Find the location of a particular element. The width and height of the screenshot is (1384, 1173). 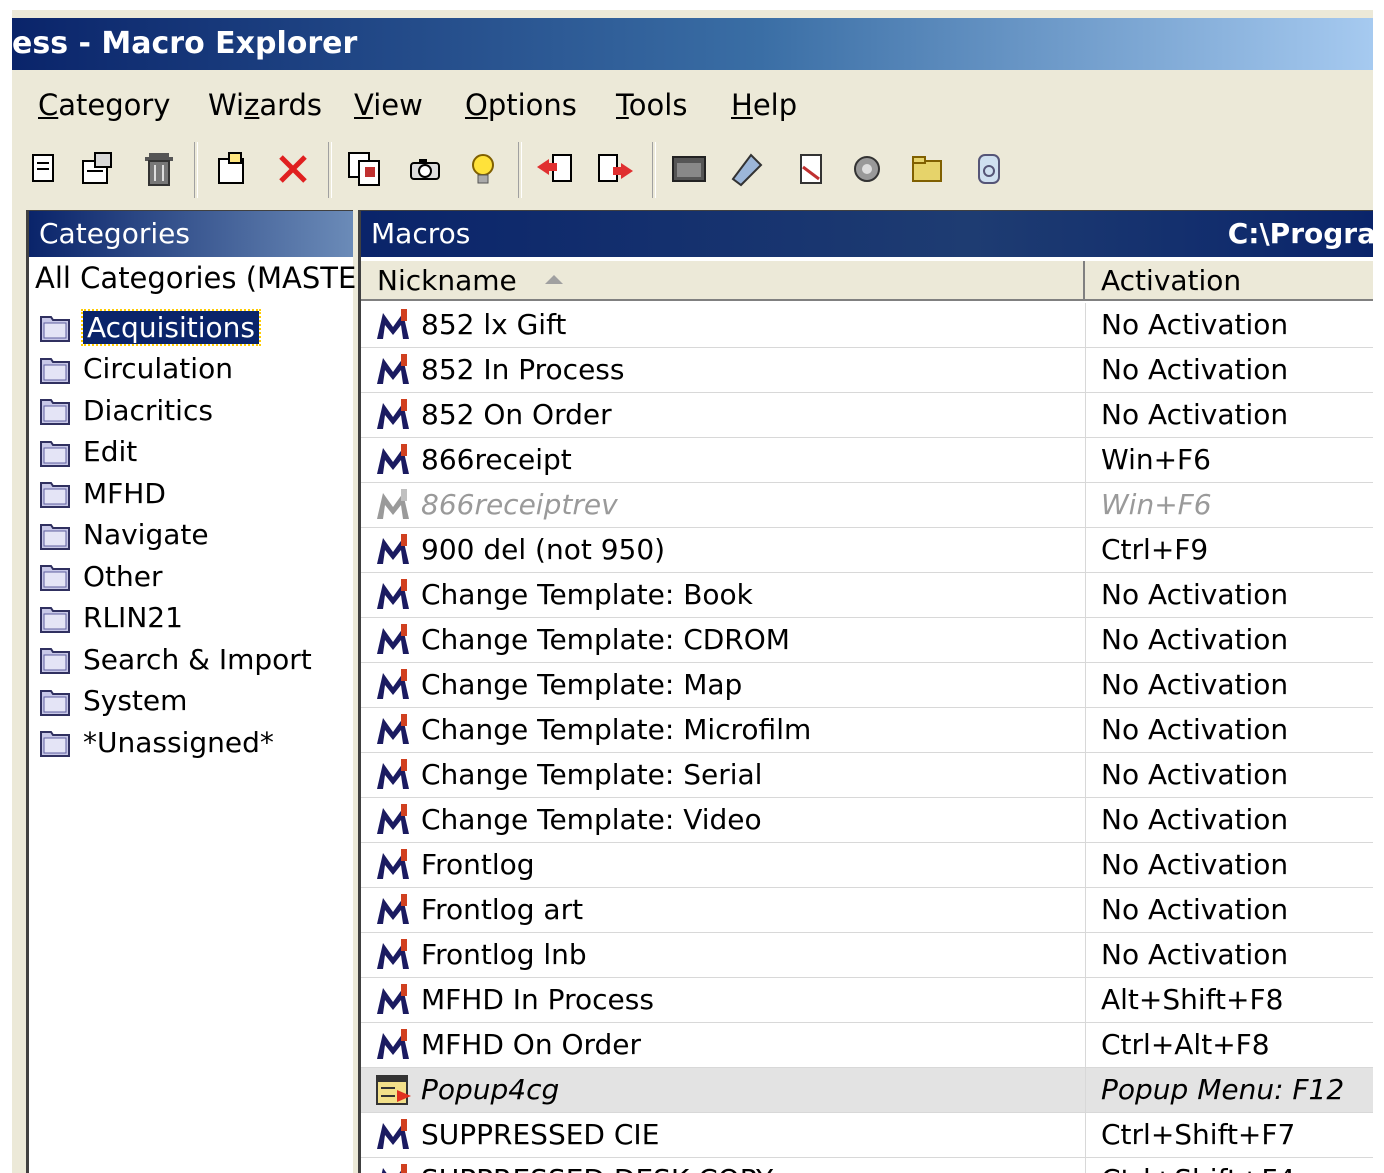

category-item: MFHD is located at coordinates (101, 493).